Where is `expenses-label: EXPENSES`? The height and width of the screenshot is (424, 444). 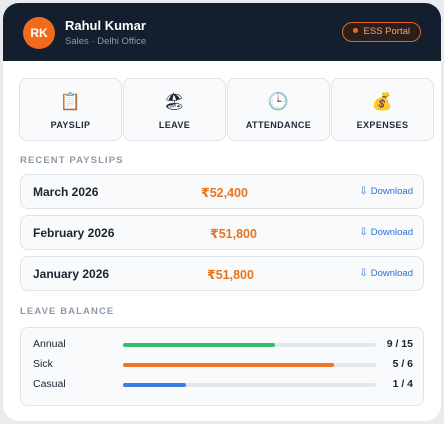 expenses-label: EXPENSES is located at coordinates (382, 125).